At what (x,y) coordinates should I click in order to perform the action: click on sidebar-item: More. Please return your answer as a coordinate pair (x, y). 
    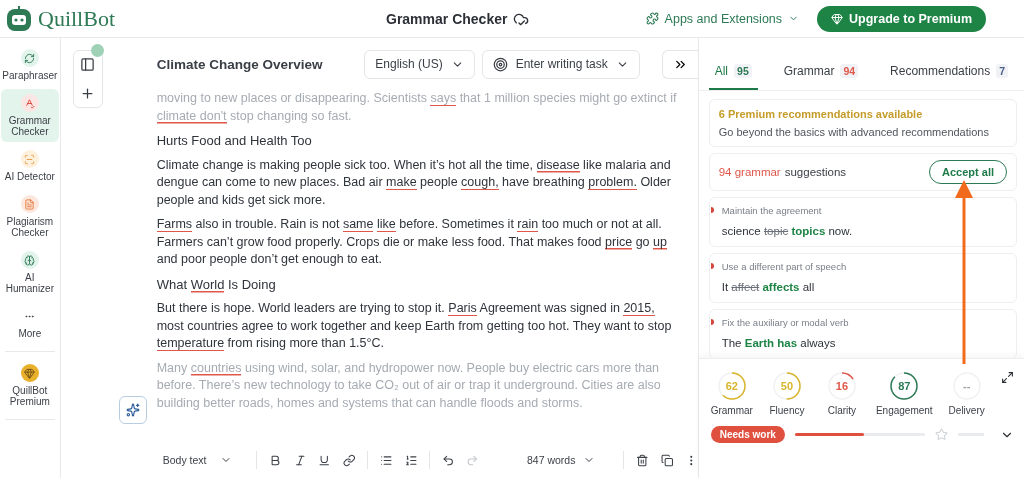
    Looking at the image, I should click on (29, 323).